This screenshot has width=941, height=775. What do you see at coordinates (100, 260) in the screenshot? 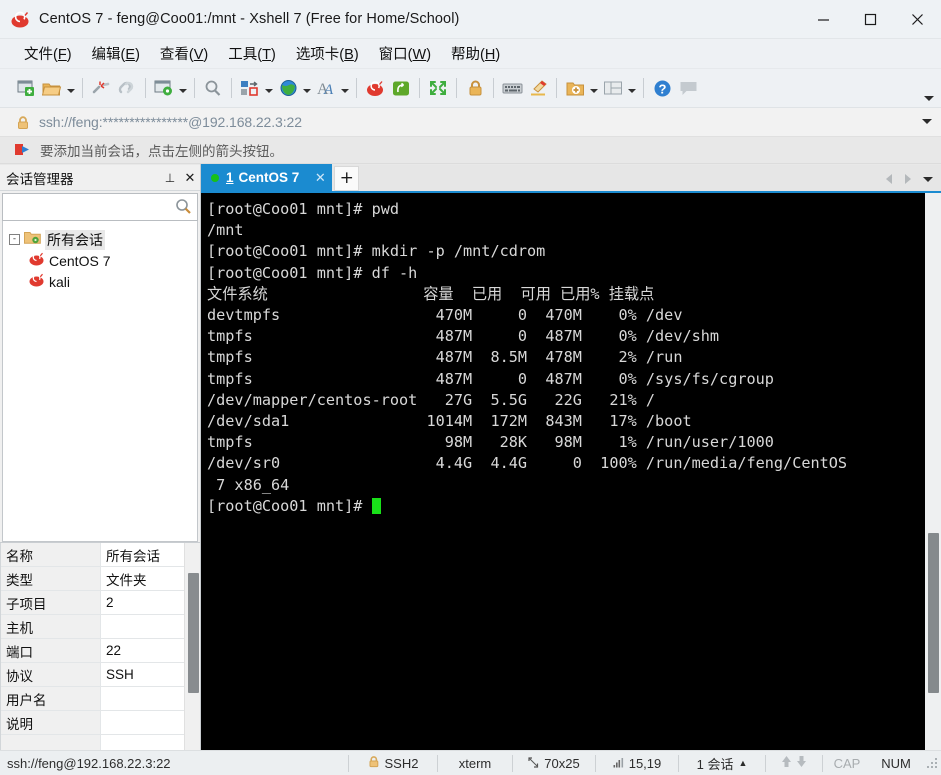
I see `tree-item-centos-7: CentOS 7` at bounding box center [100, 260].